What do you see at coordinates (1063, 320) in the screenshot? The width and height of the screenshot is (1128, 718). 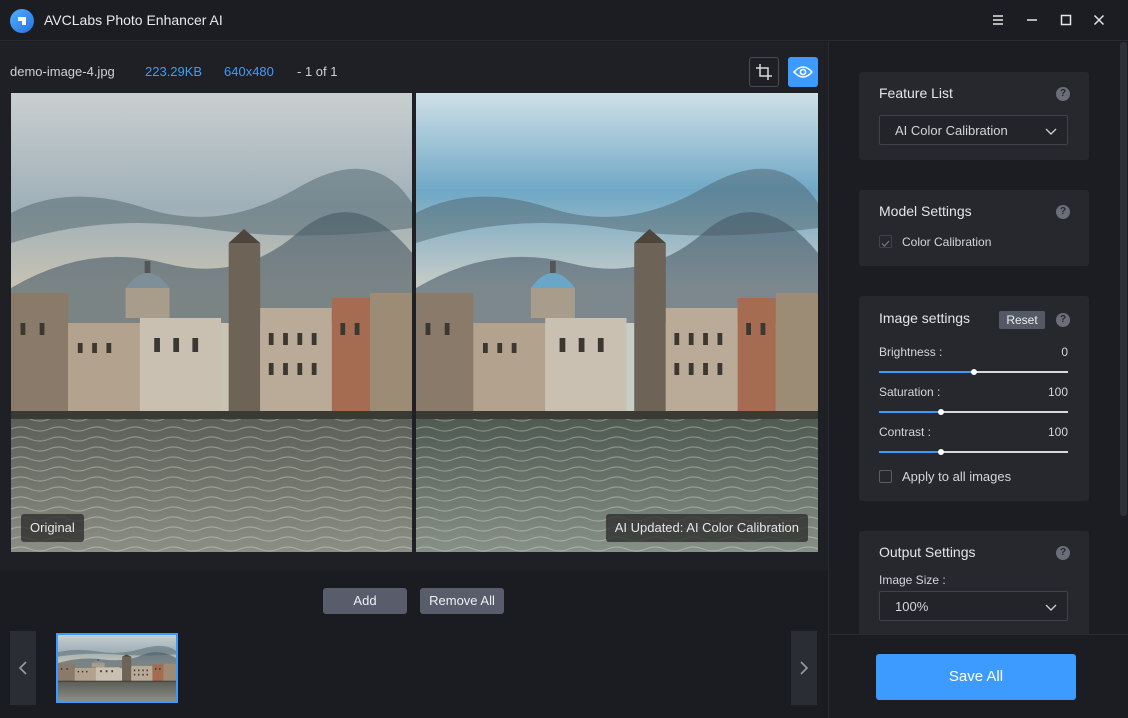 I see `image-settings-help-icon: ?` at bounding box center [1063, 320].